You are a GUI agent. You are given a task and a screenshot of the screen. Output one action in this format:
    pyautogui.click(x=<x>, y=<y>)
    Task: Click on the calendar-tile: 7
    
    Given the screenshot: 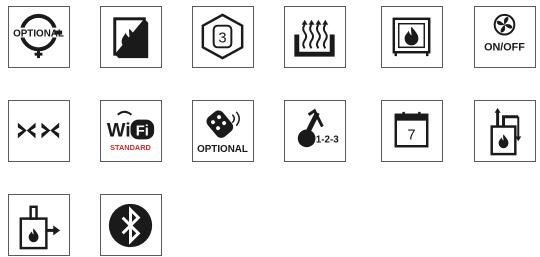 What is the action you would take?
    pyautogui.click(x=412, y=131)
    